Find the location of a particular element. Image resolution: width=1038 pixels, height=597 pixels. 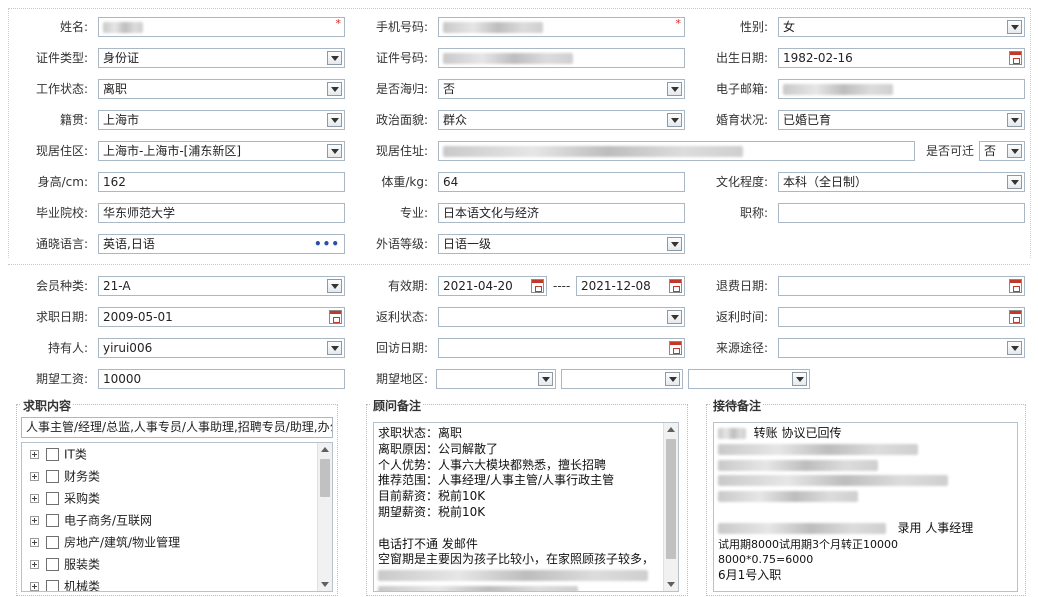

current-address-field is located at coordinates (676, 151).